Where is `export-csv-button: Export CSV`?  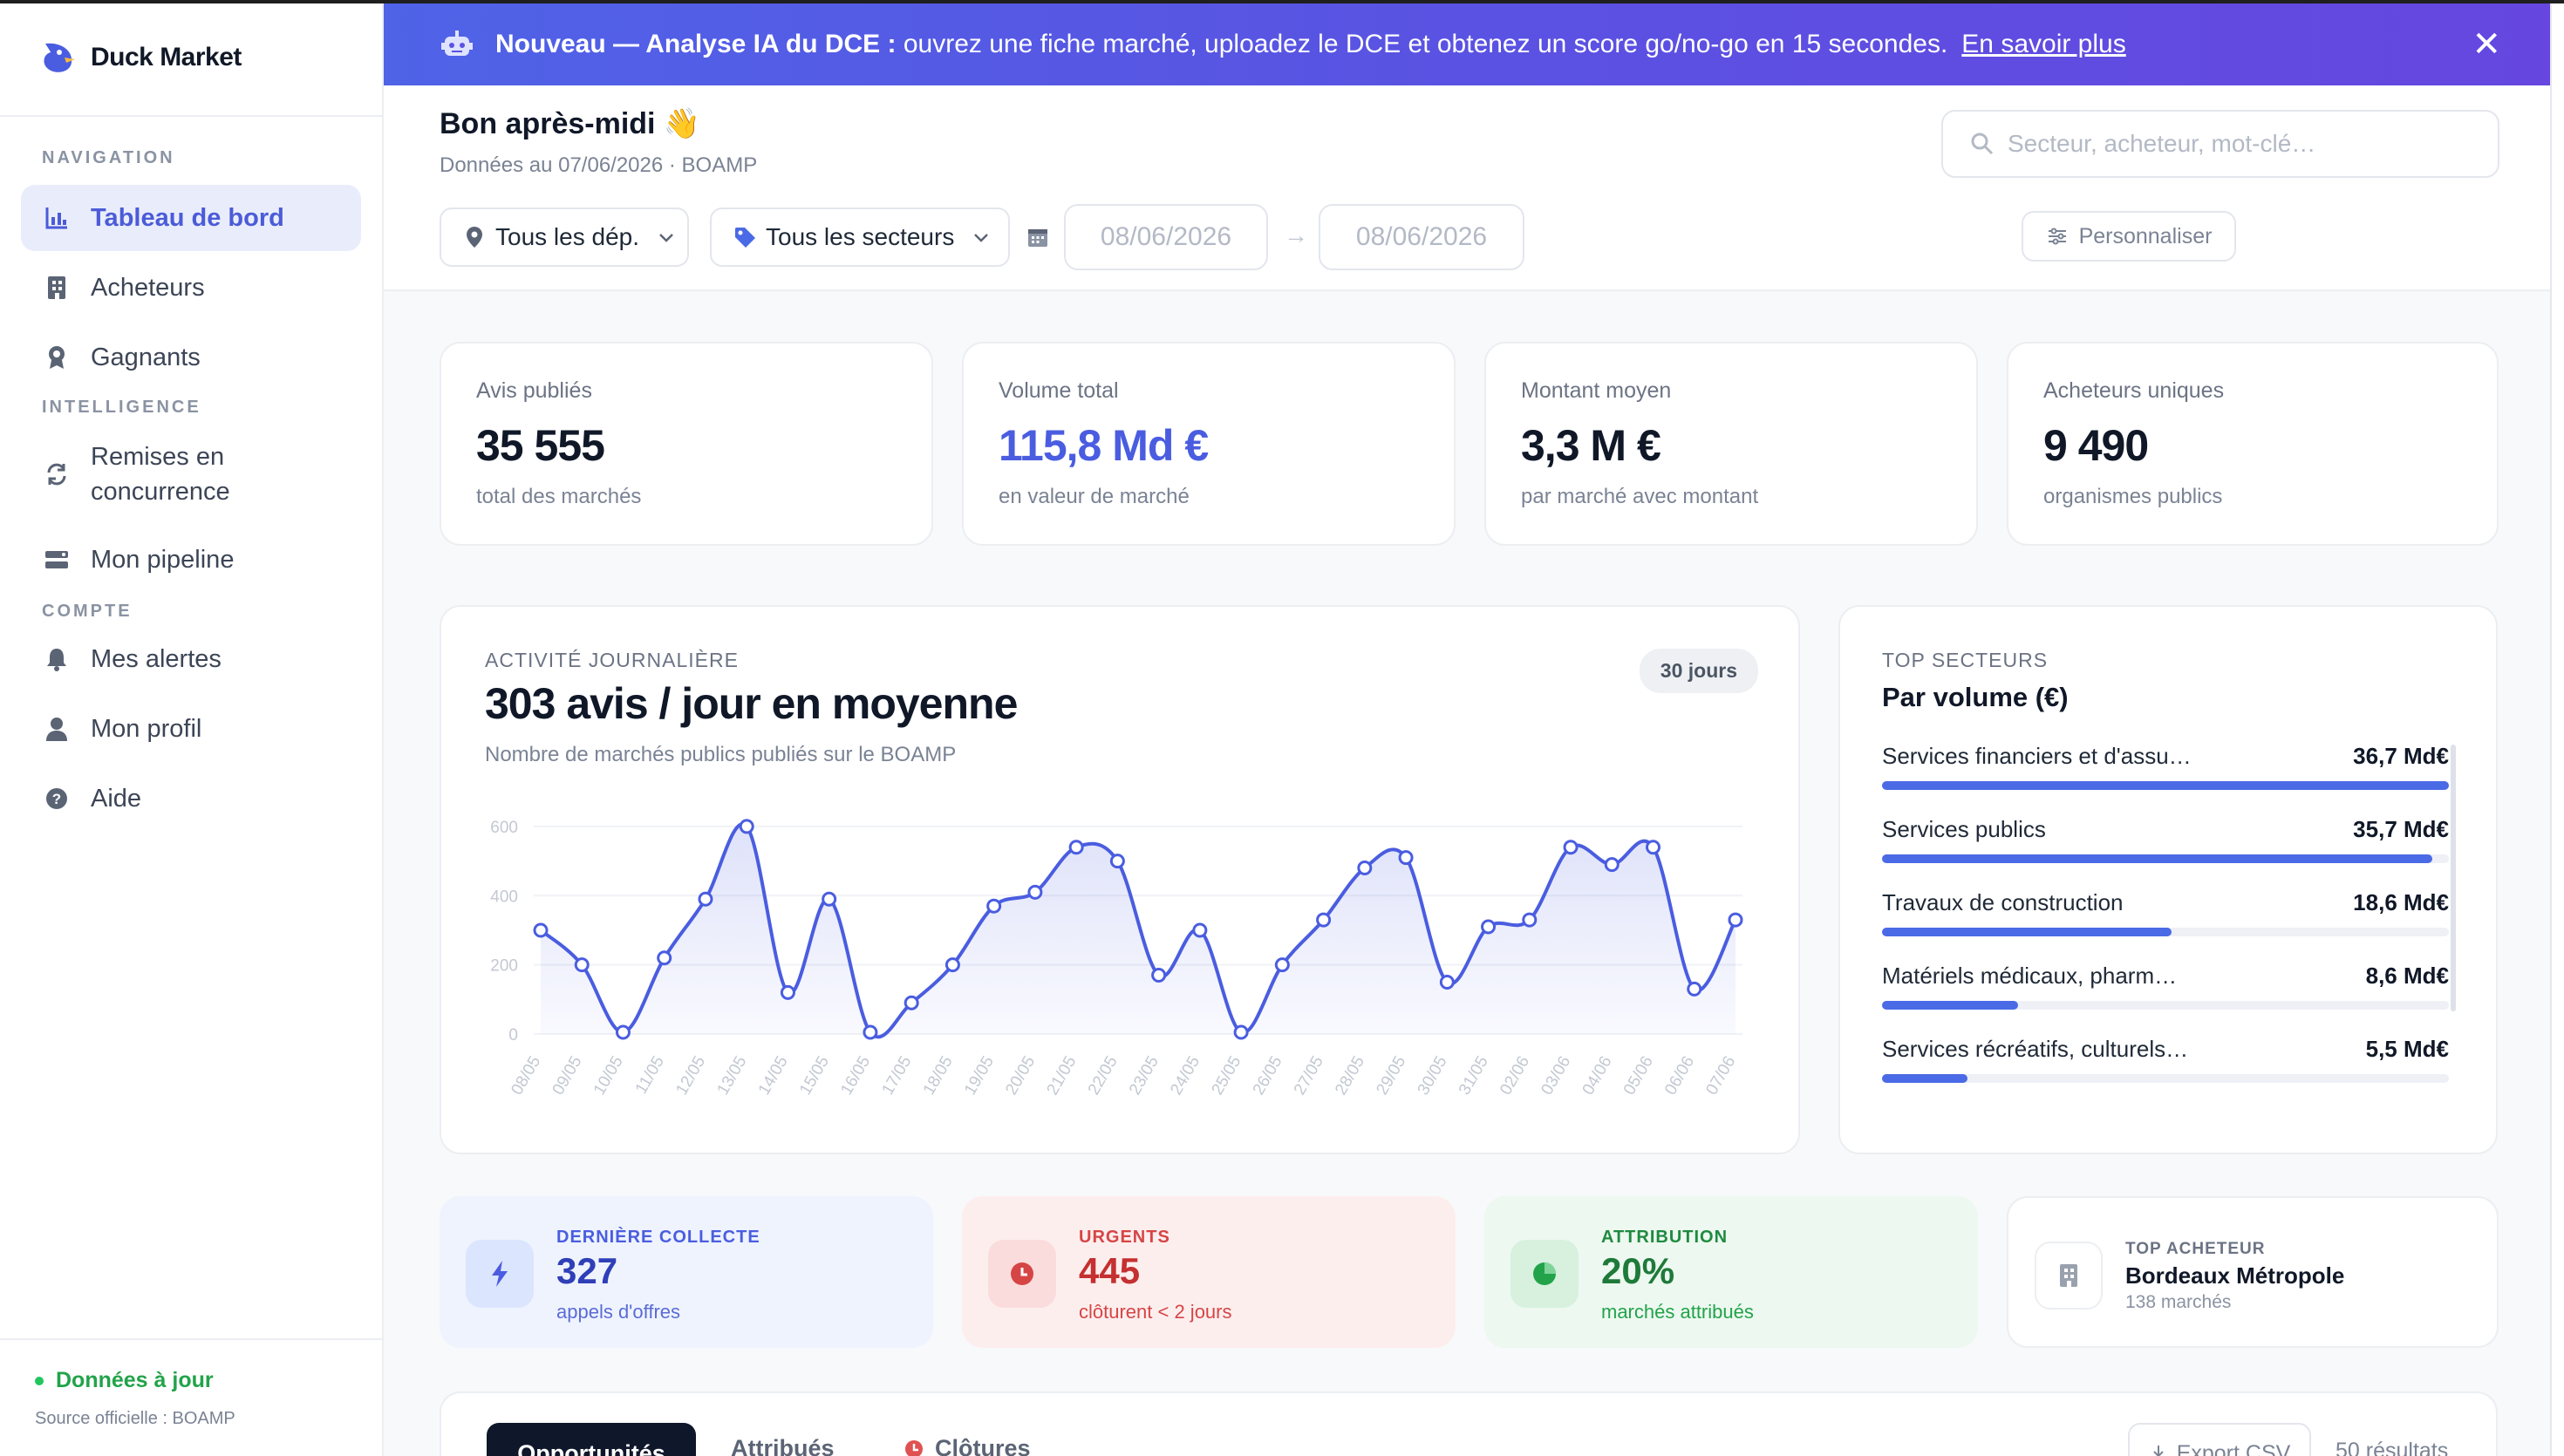 export-csv-button: Export CSV is located at coordinates (2219, 1439).